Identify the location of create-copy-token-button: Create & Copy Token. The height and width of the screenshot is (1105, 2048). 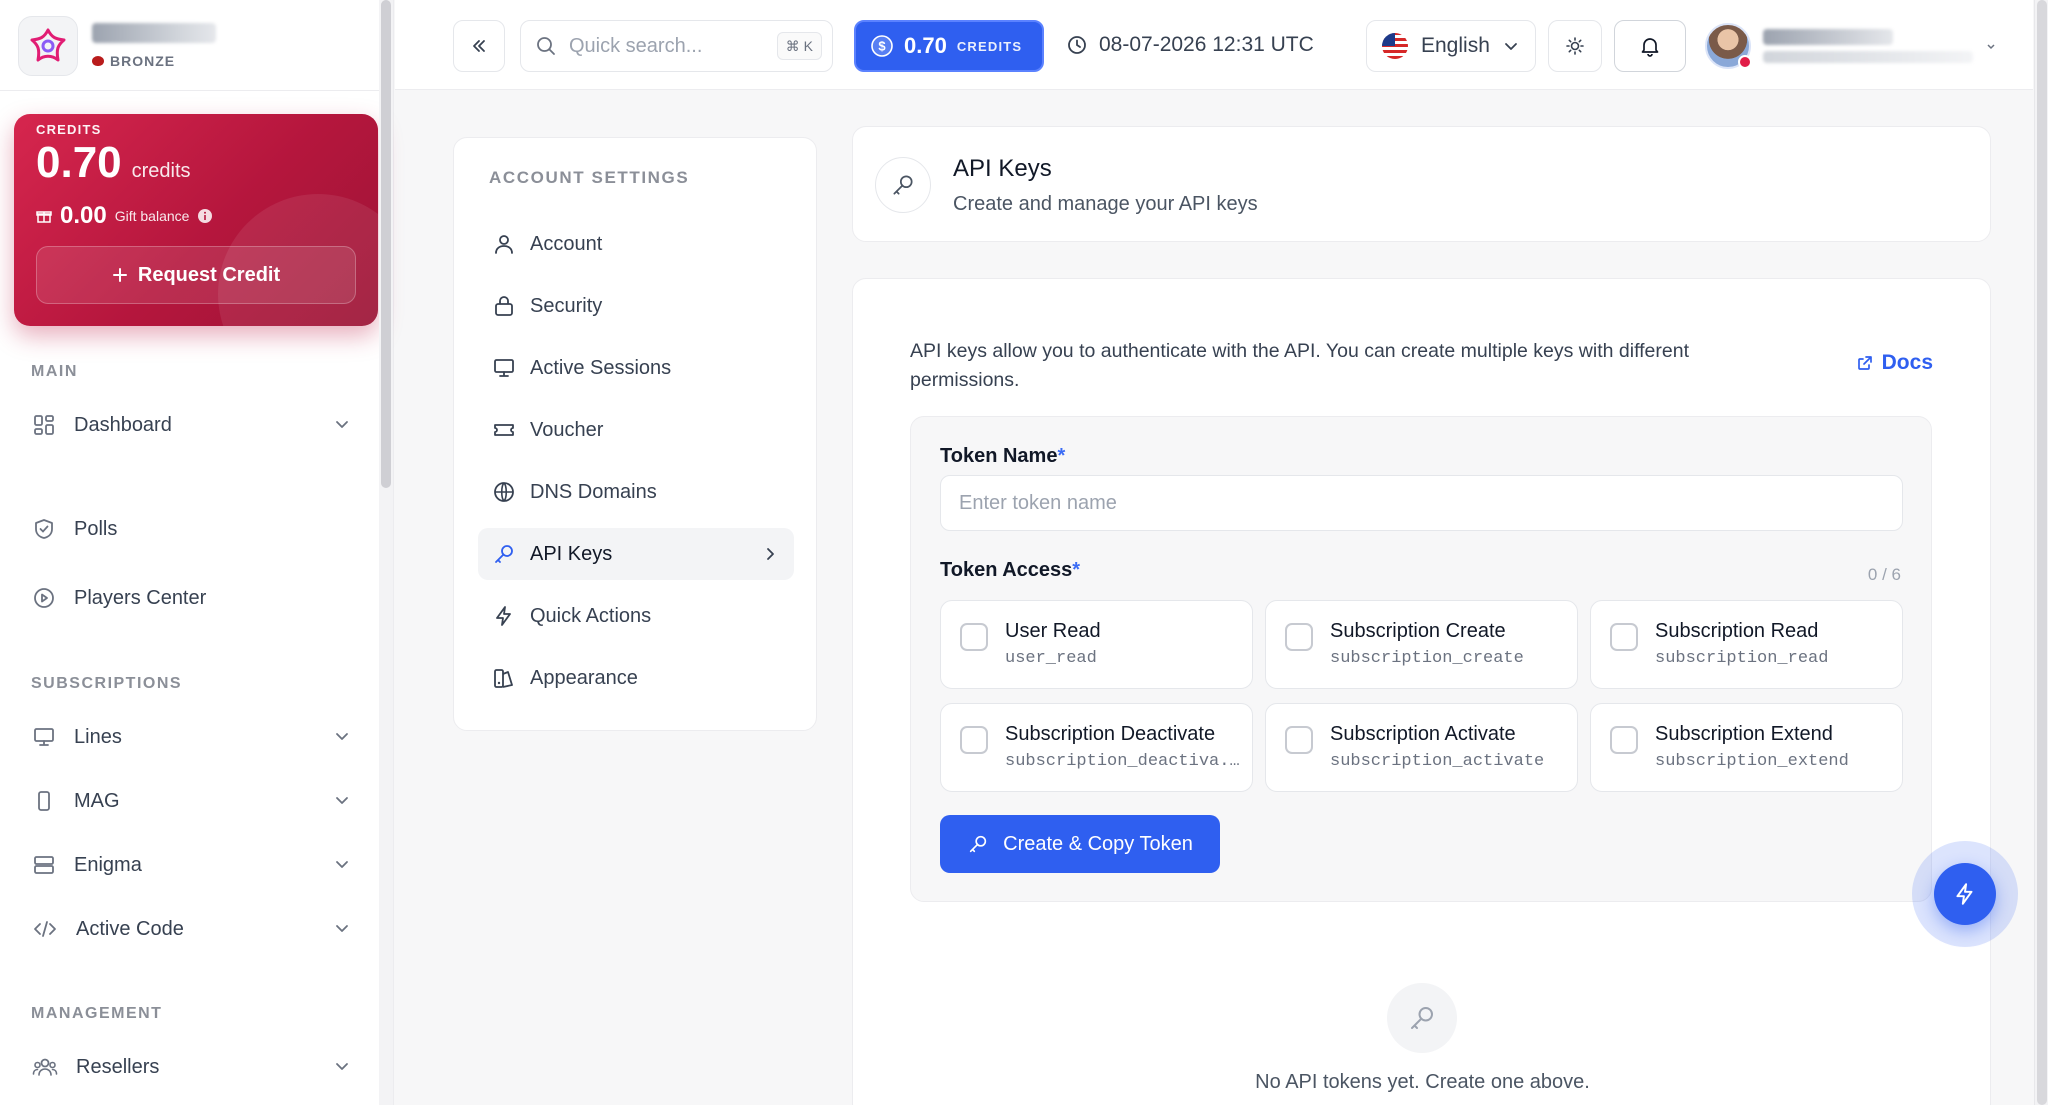
(1080, 844).